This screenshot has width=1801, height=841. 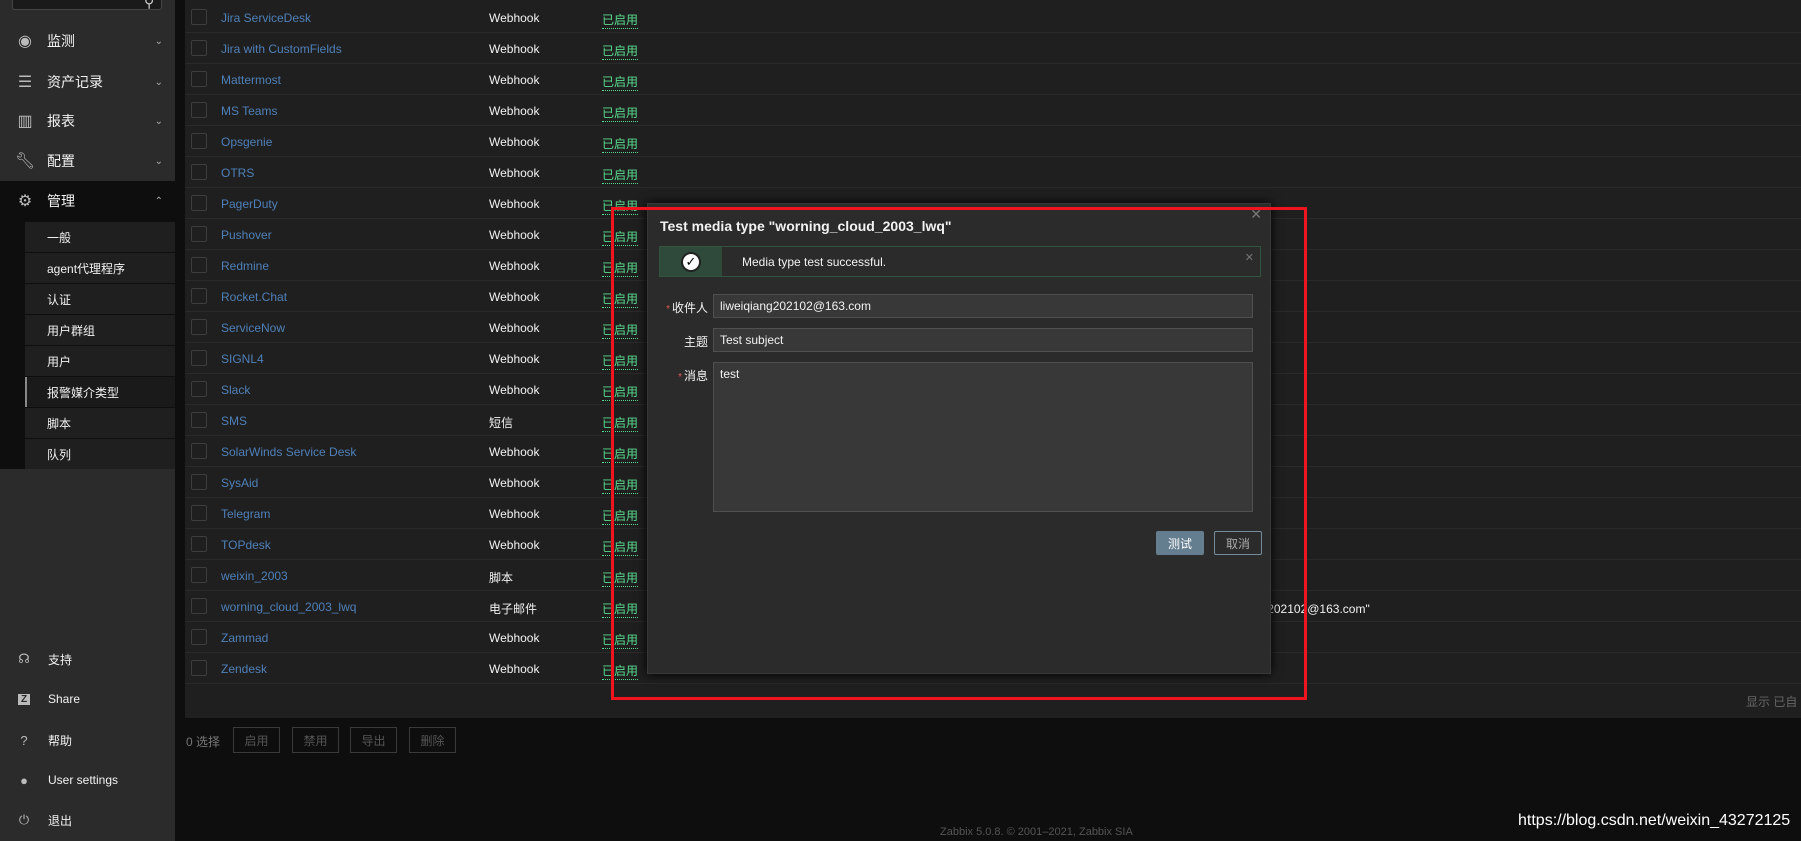 I want to click on support-link: ☊ 支持, so click(x=87, y=659).